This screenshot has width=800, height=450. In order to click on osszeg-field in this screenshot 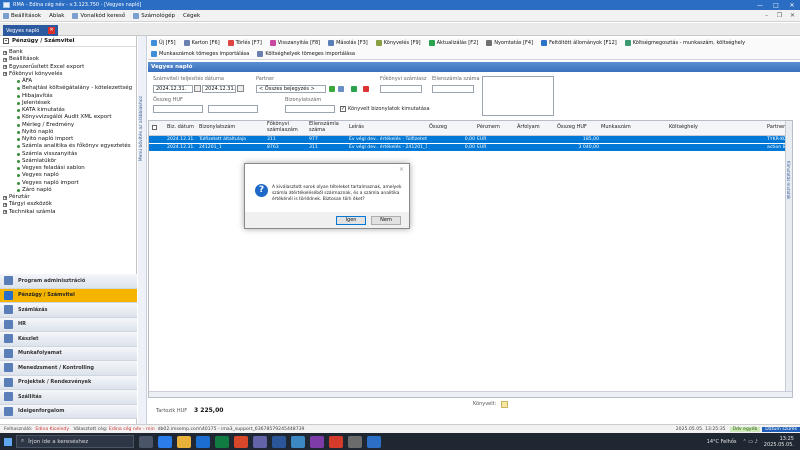, I will do `click(178, 109)`.